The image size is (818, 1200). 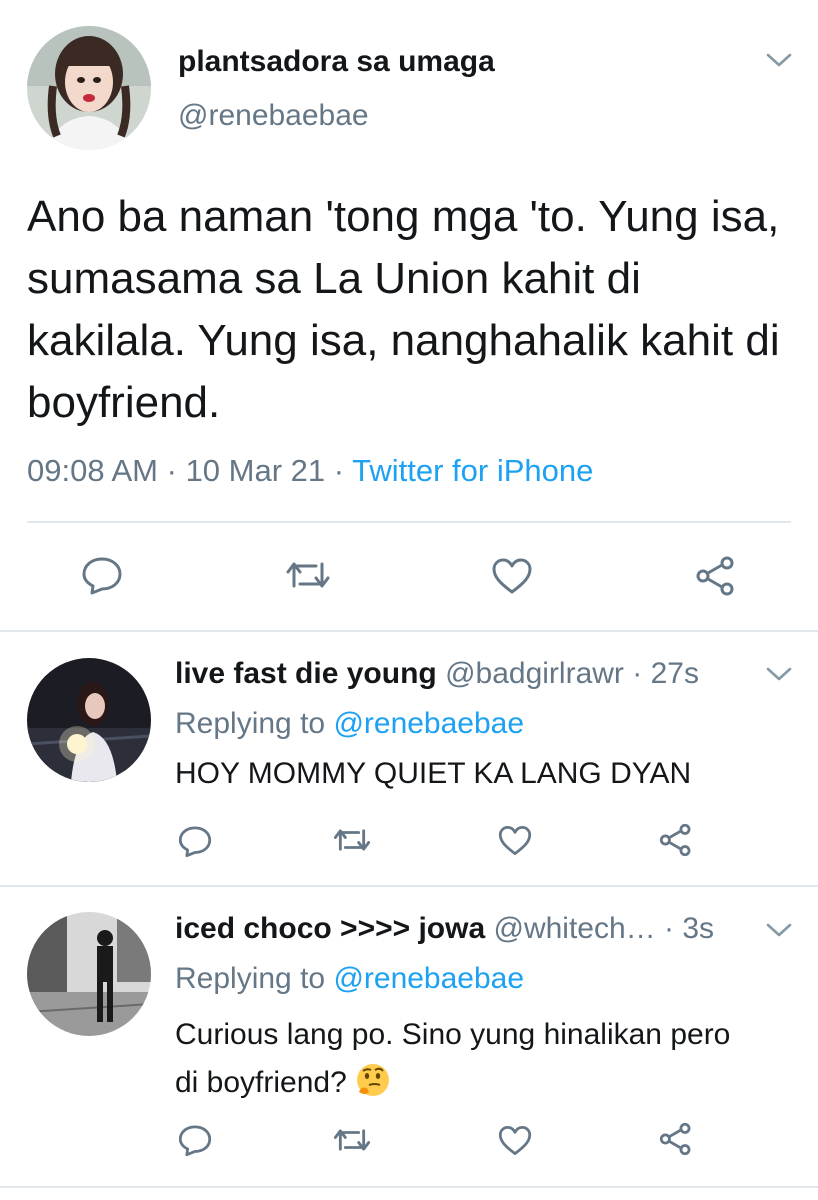 I want to click on reply-handle: @badgirlrawr, so click(x=534, y=673).